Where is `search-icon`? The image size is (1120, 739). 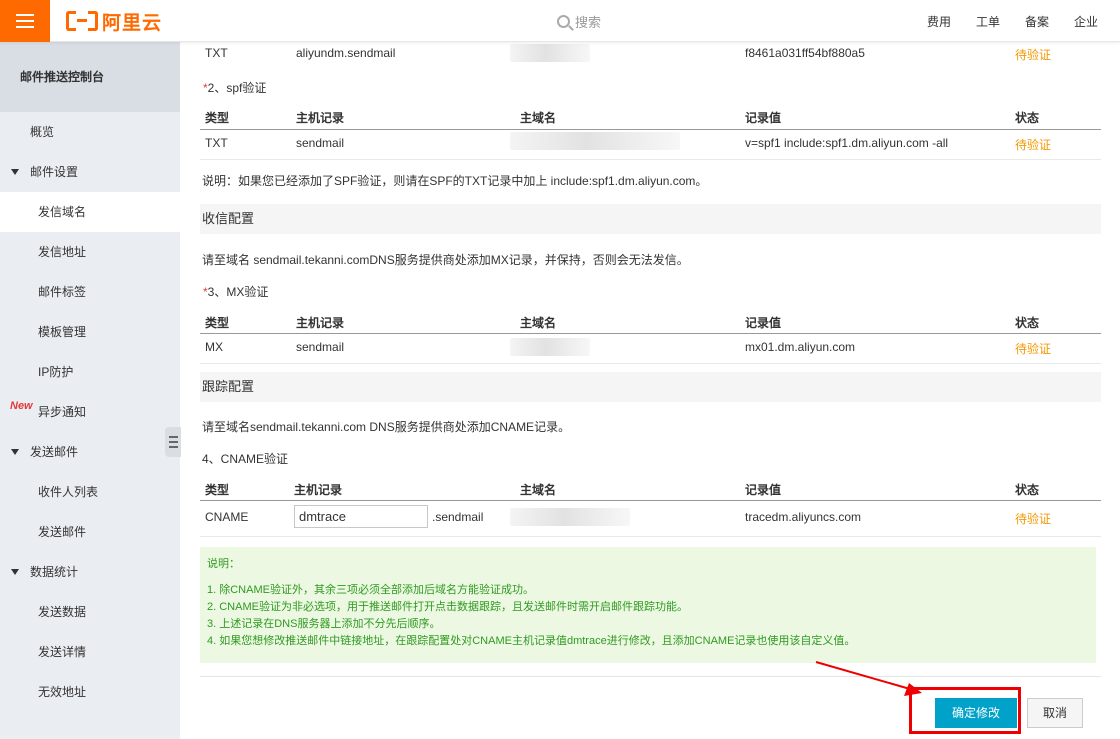
search-icon is located at coordinates (563, 21).